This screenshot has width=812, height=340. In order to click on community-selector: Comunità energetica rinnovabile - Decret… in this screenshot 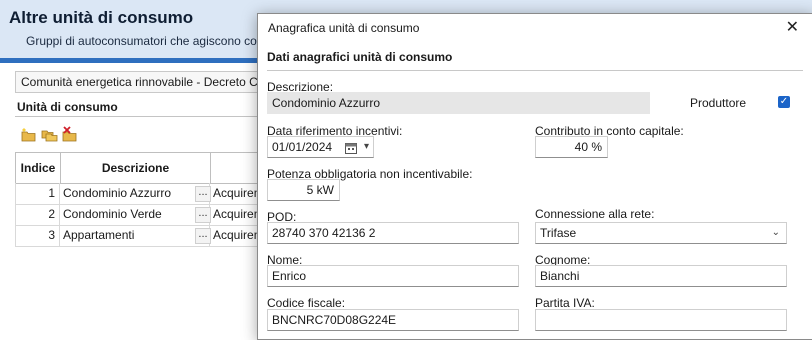, I will do `click(148, 82)`.